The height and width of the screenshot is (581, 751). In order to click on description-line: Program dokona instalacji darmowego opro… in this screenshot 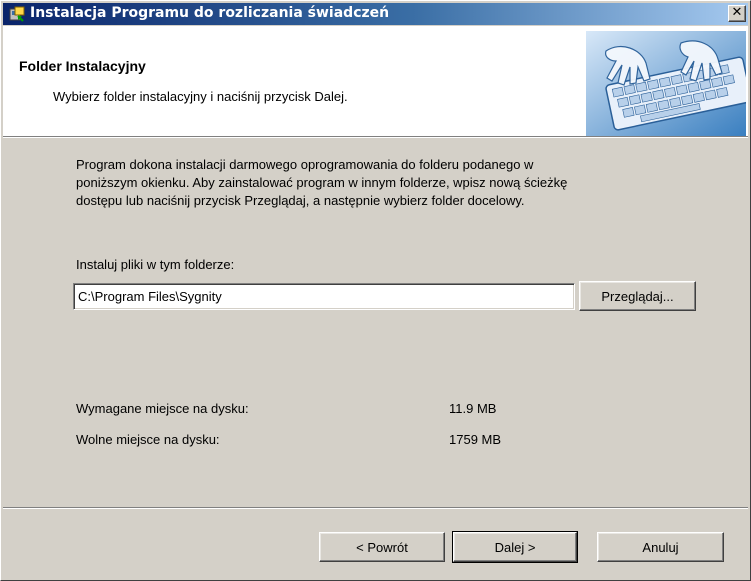, I will do `click(305, 164)`.